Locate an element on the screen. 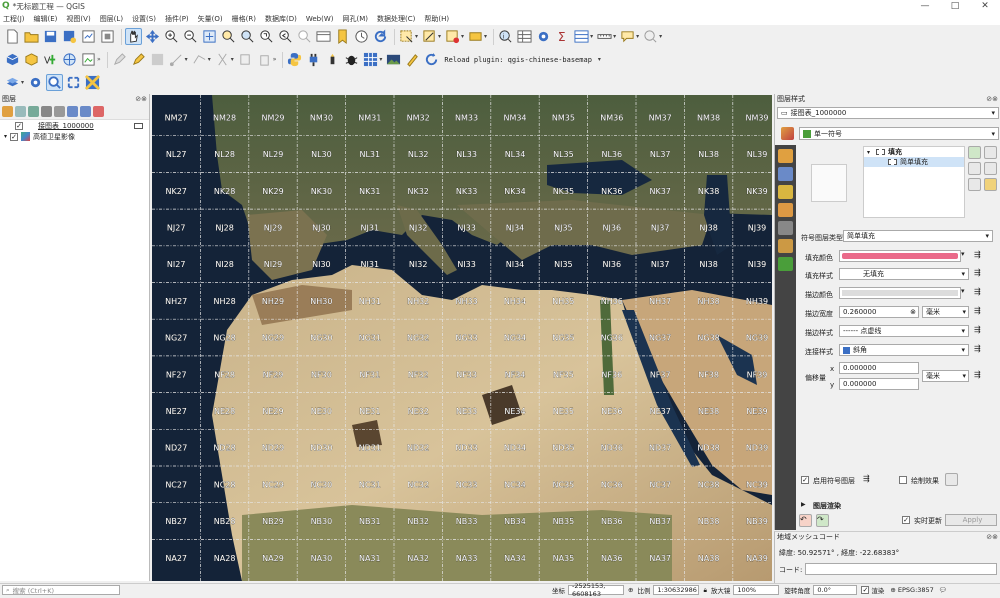  menu-web: Web(W) is located at coordinates (320, 19).